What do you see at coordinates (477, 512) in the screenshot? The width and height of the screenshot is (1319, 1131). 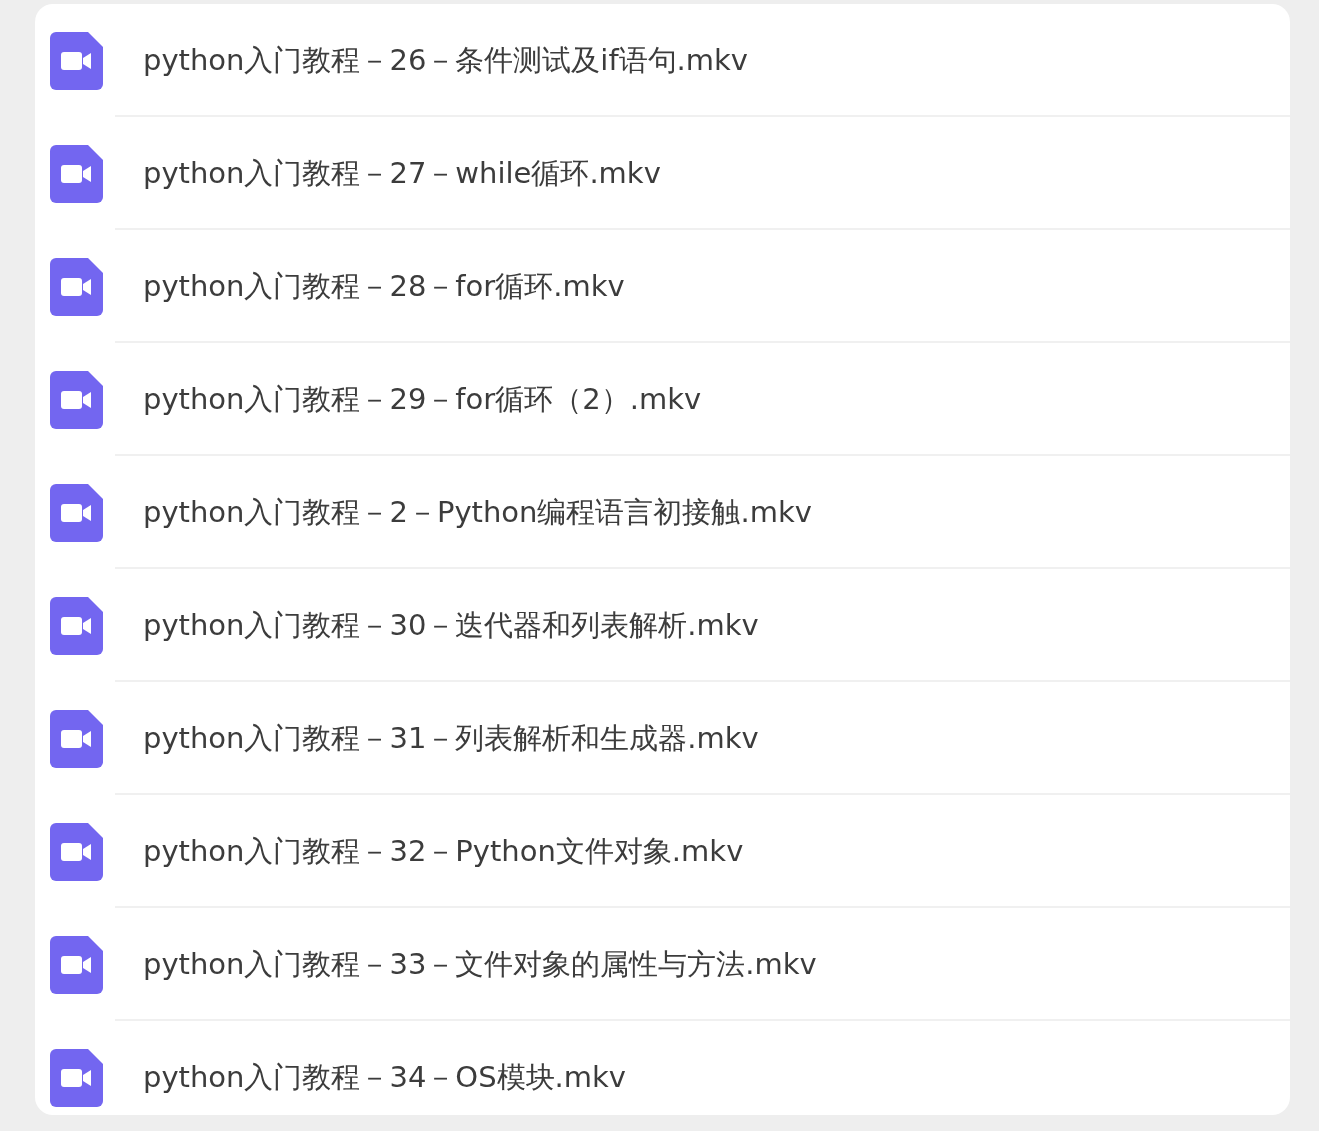 I see `file-name: python入门教程－2－Python编程语言初接触.mkv` at bounding box center [477, 512].